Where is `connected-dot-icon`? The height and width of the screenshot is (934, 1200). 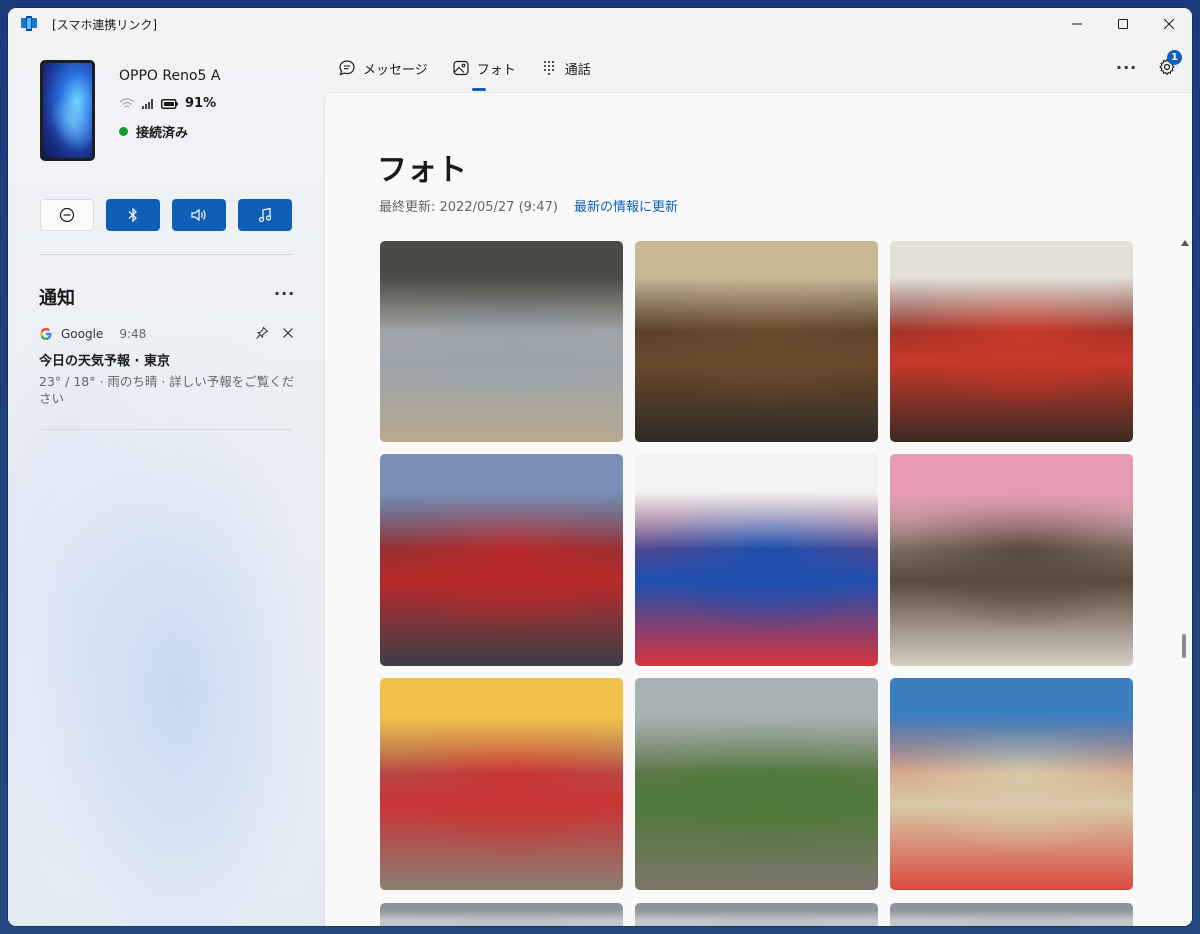
connected-dot-icon is located at coordinates (123, 131).